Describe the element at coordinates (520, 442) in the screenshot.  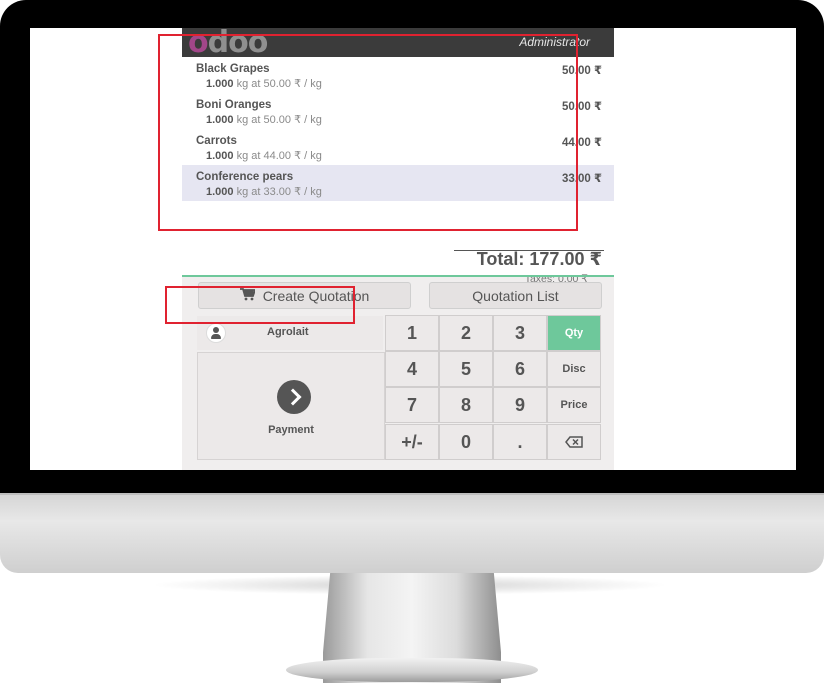
I see `numpad-decimal: .` at that location.